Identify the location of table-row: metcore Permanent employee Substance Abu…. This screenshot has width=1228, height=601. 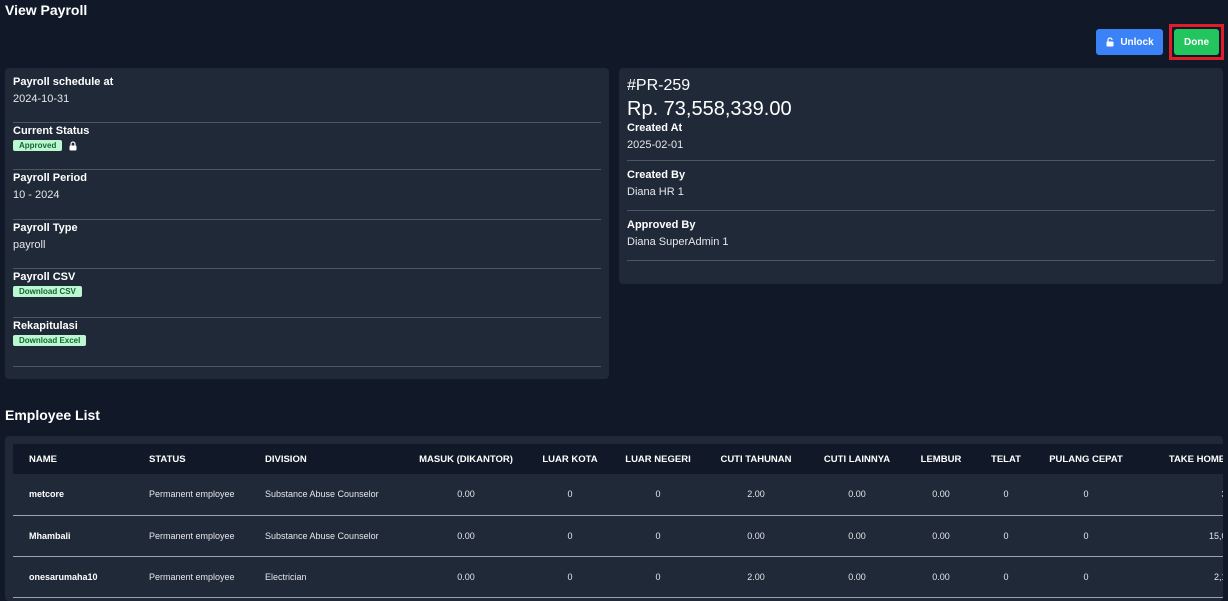
(618, 495).